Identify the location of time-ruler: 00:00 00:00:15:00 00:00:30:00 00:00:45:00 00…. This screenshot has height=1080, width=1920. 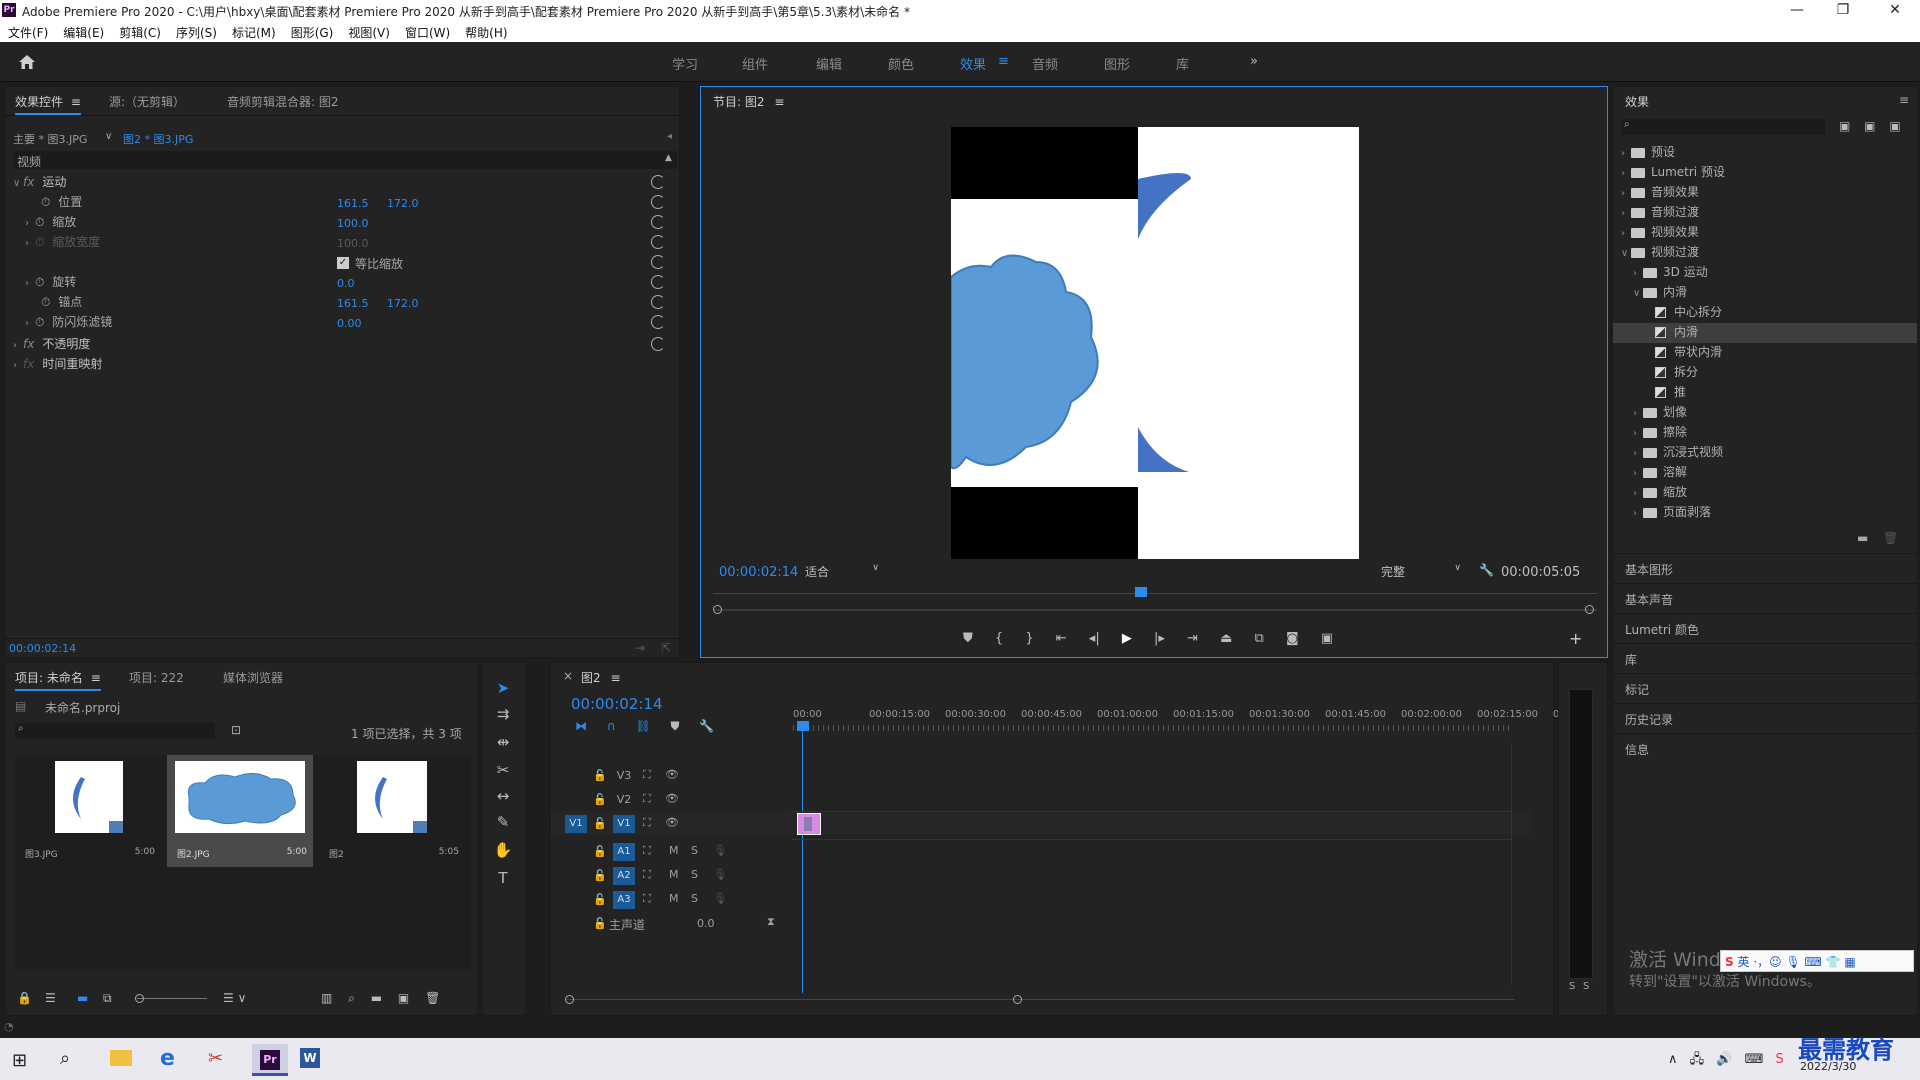
(1181, 716).